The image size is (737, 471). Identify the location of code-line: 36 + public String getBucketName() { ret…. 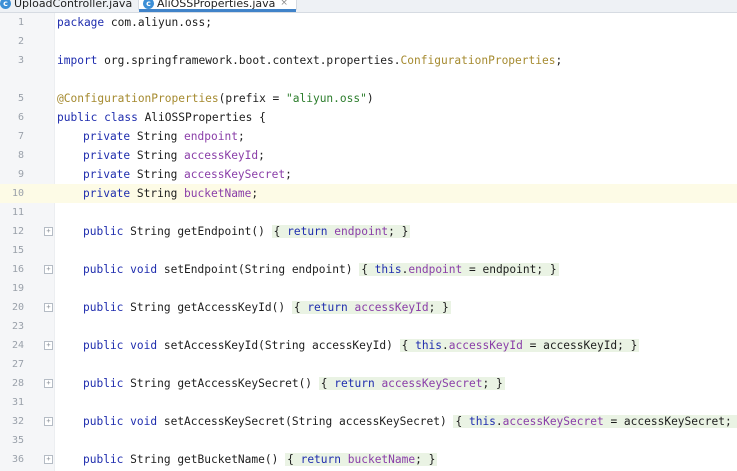
(368, 459).